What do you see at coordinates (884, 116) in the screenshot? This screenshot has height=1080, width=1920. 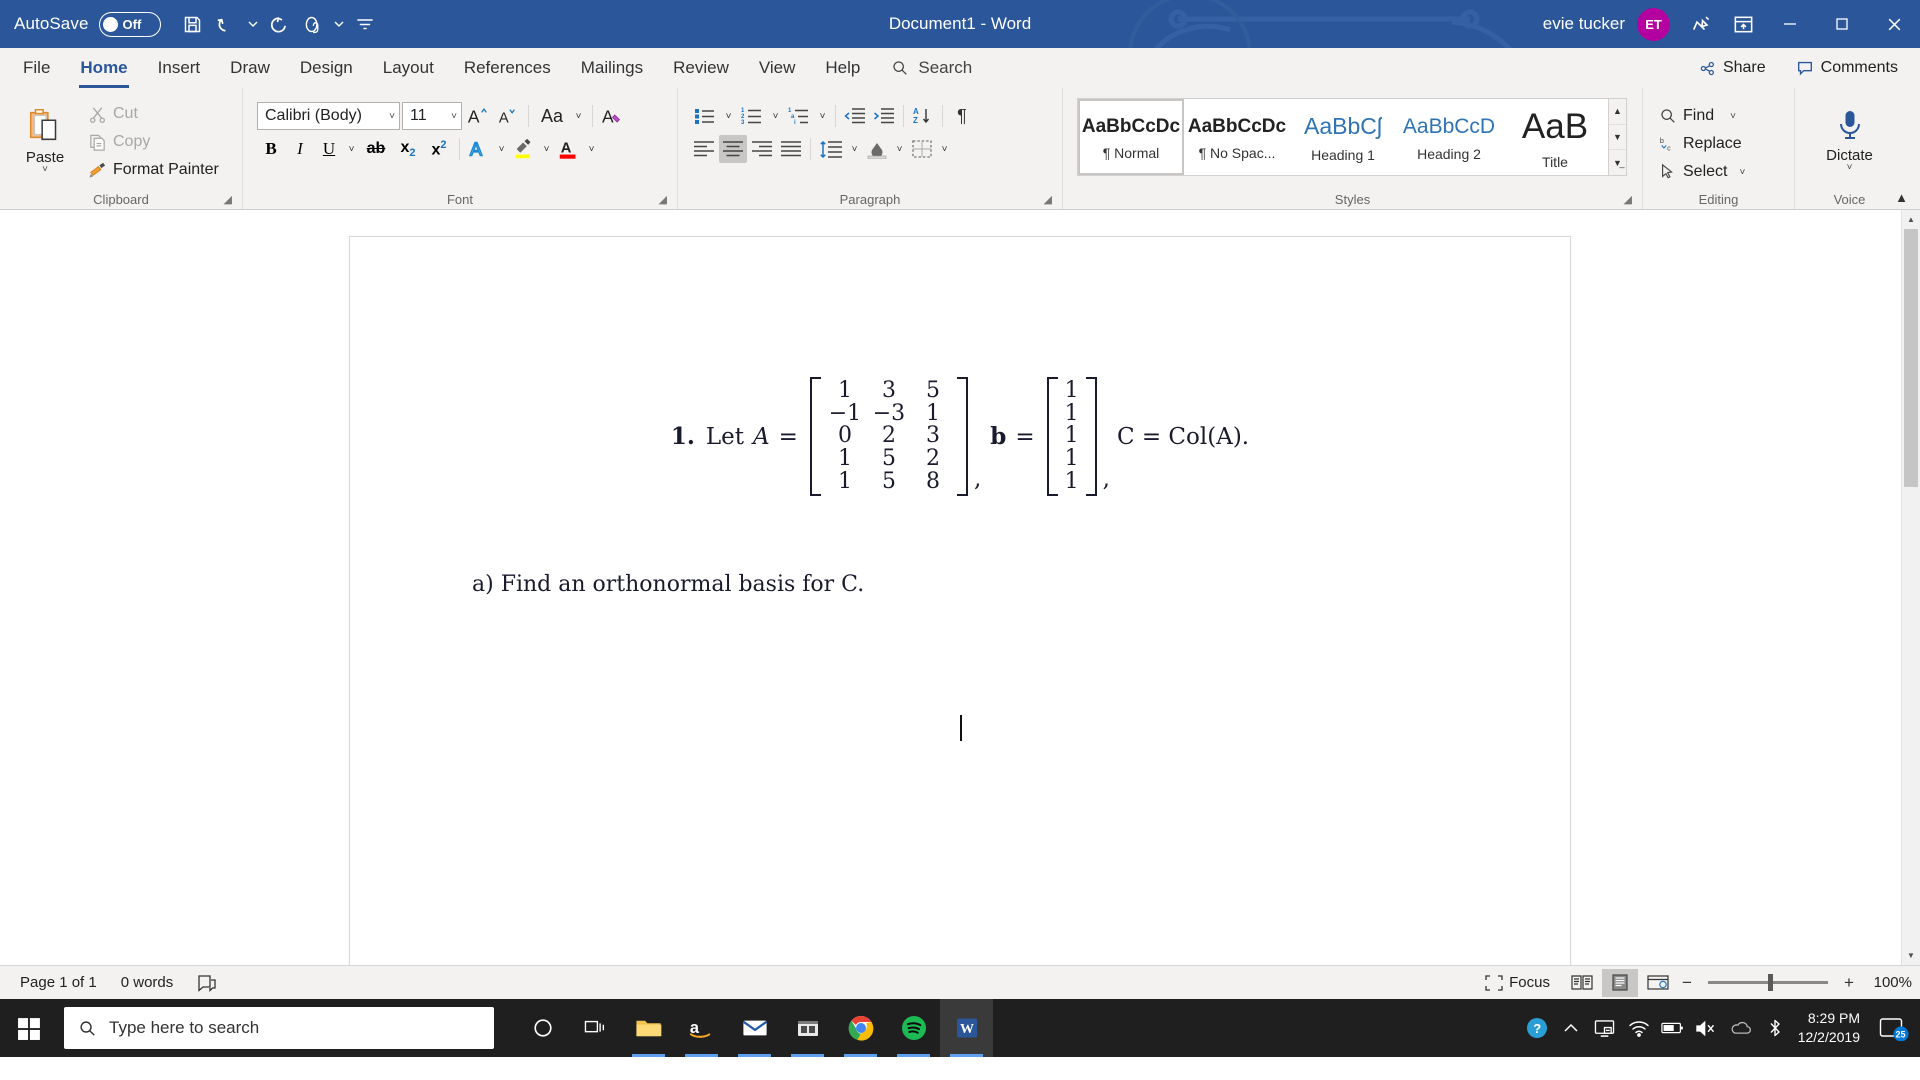 I see `increase-indent-button` at bounding box center [884, 116].